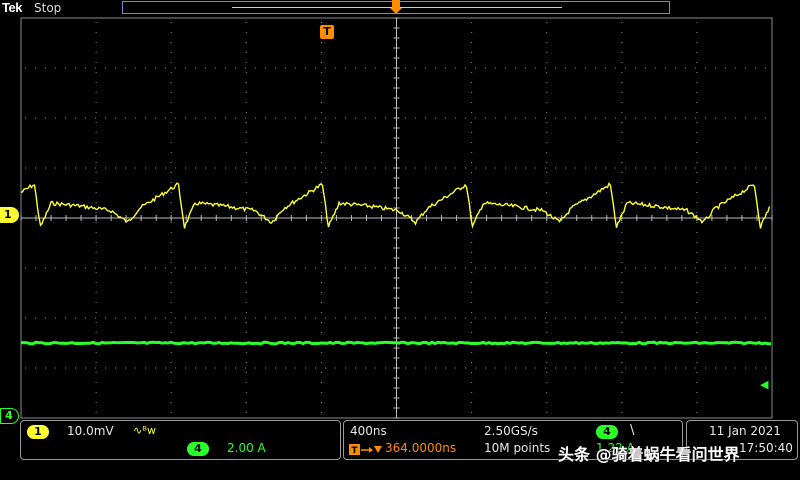 Image resolution: width=800 pixels, height=480 pixels. I want to click on trigger-delay-icon: T, so click(365, 450).